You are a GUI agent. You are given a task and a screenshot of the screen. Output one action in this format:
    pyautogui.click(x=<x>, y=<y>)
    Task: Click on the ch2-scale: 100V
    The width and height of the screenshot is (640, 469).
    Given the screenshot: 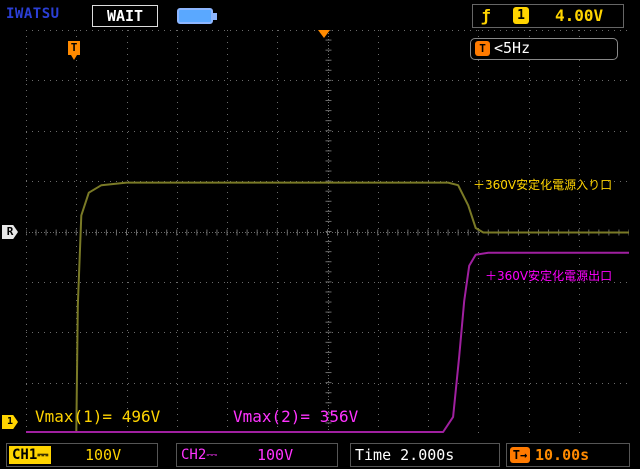 What is the action you would take?
    pyautogui.click(x=275, y=455)
    